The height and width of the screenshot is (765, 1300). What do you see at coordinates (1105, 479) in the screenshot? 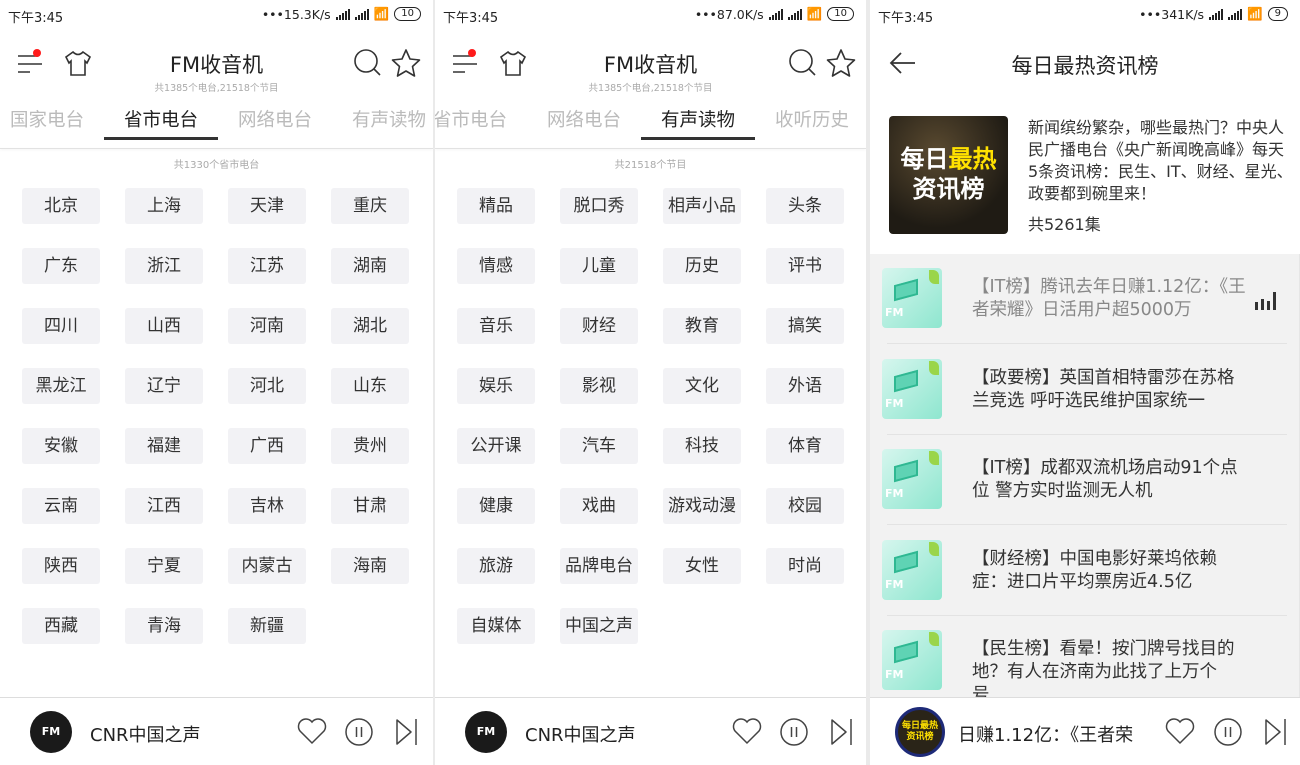
I see `episode-title: 【IT榜】成都双流机场启动91个点位 警方实时监测无人机` at bounding box center [1105, 479].